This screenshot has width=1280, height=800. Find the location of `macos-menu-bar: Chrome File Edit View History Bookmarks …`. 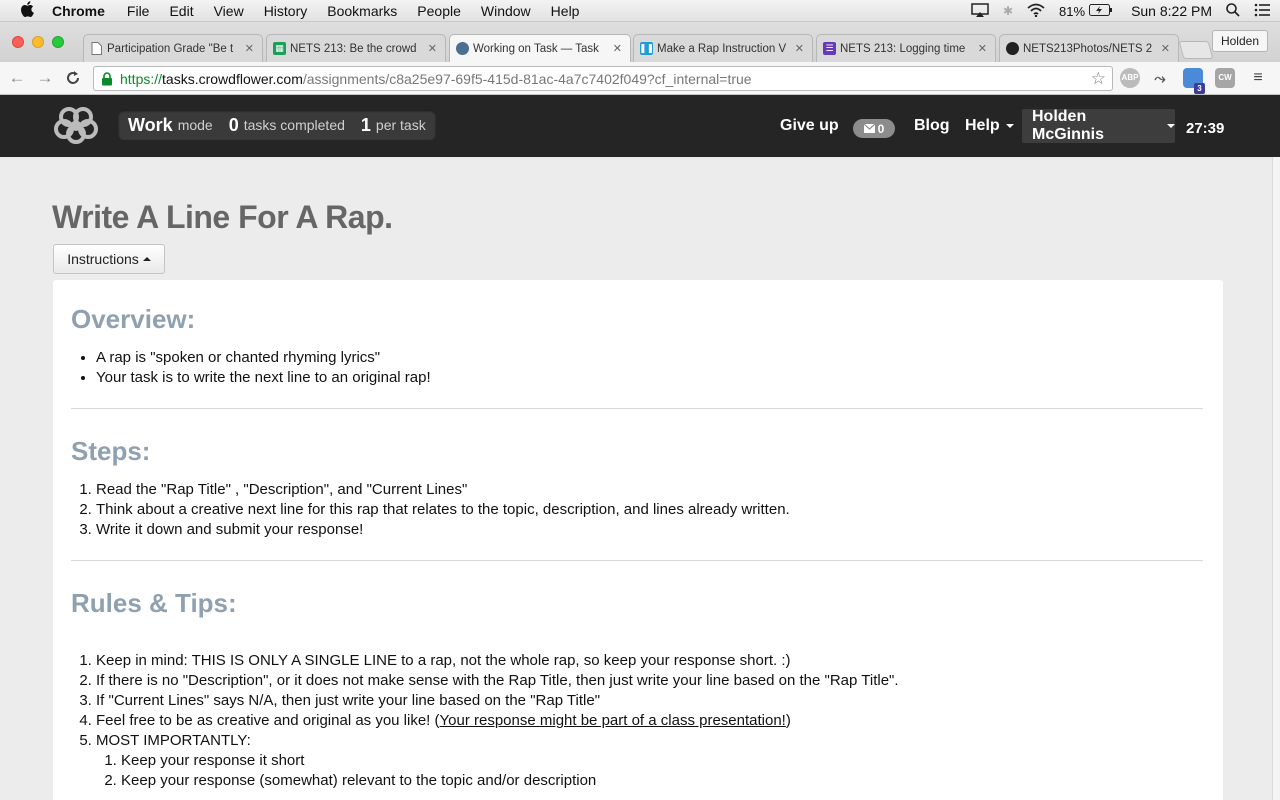

macos-menu-bar: Chrome File Edit View History Bookmarks … is located at coordinates (640, 11).